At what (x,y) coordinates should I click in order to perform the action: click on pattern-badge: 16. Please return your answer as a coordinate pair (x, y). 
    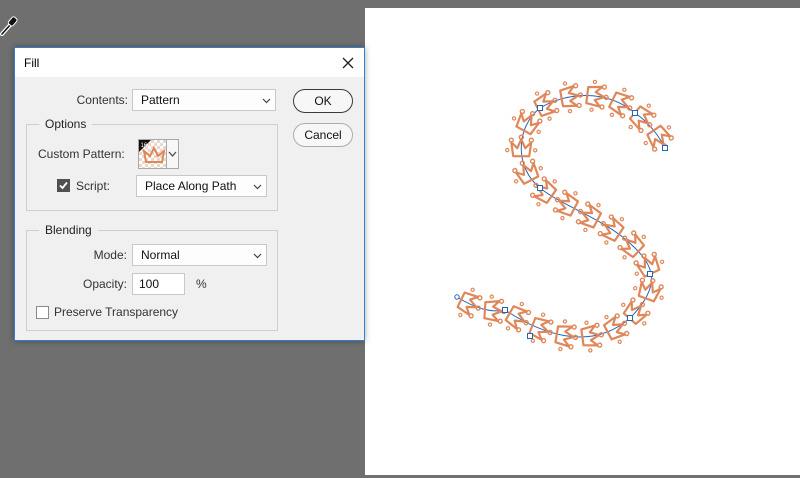
    Looking at the image, I should click on (144, 146).